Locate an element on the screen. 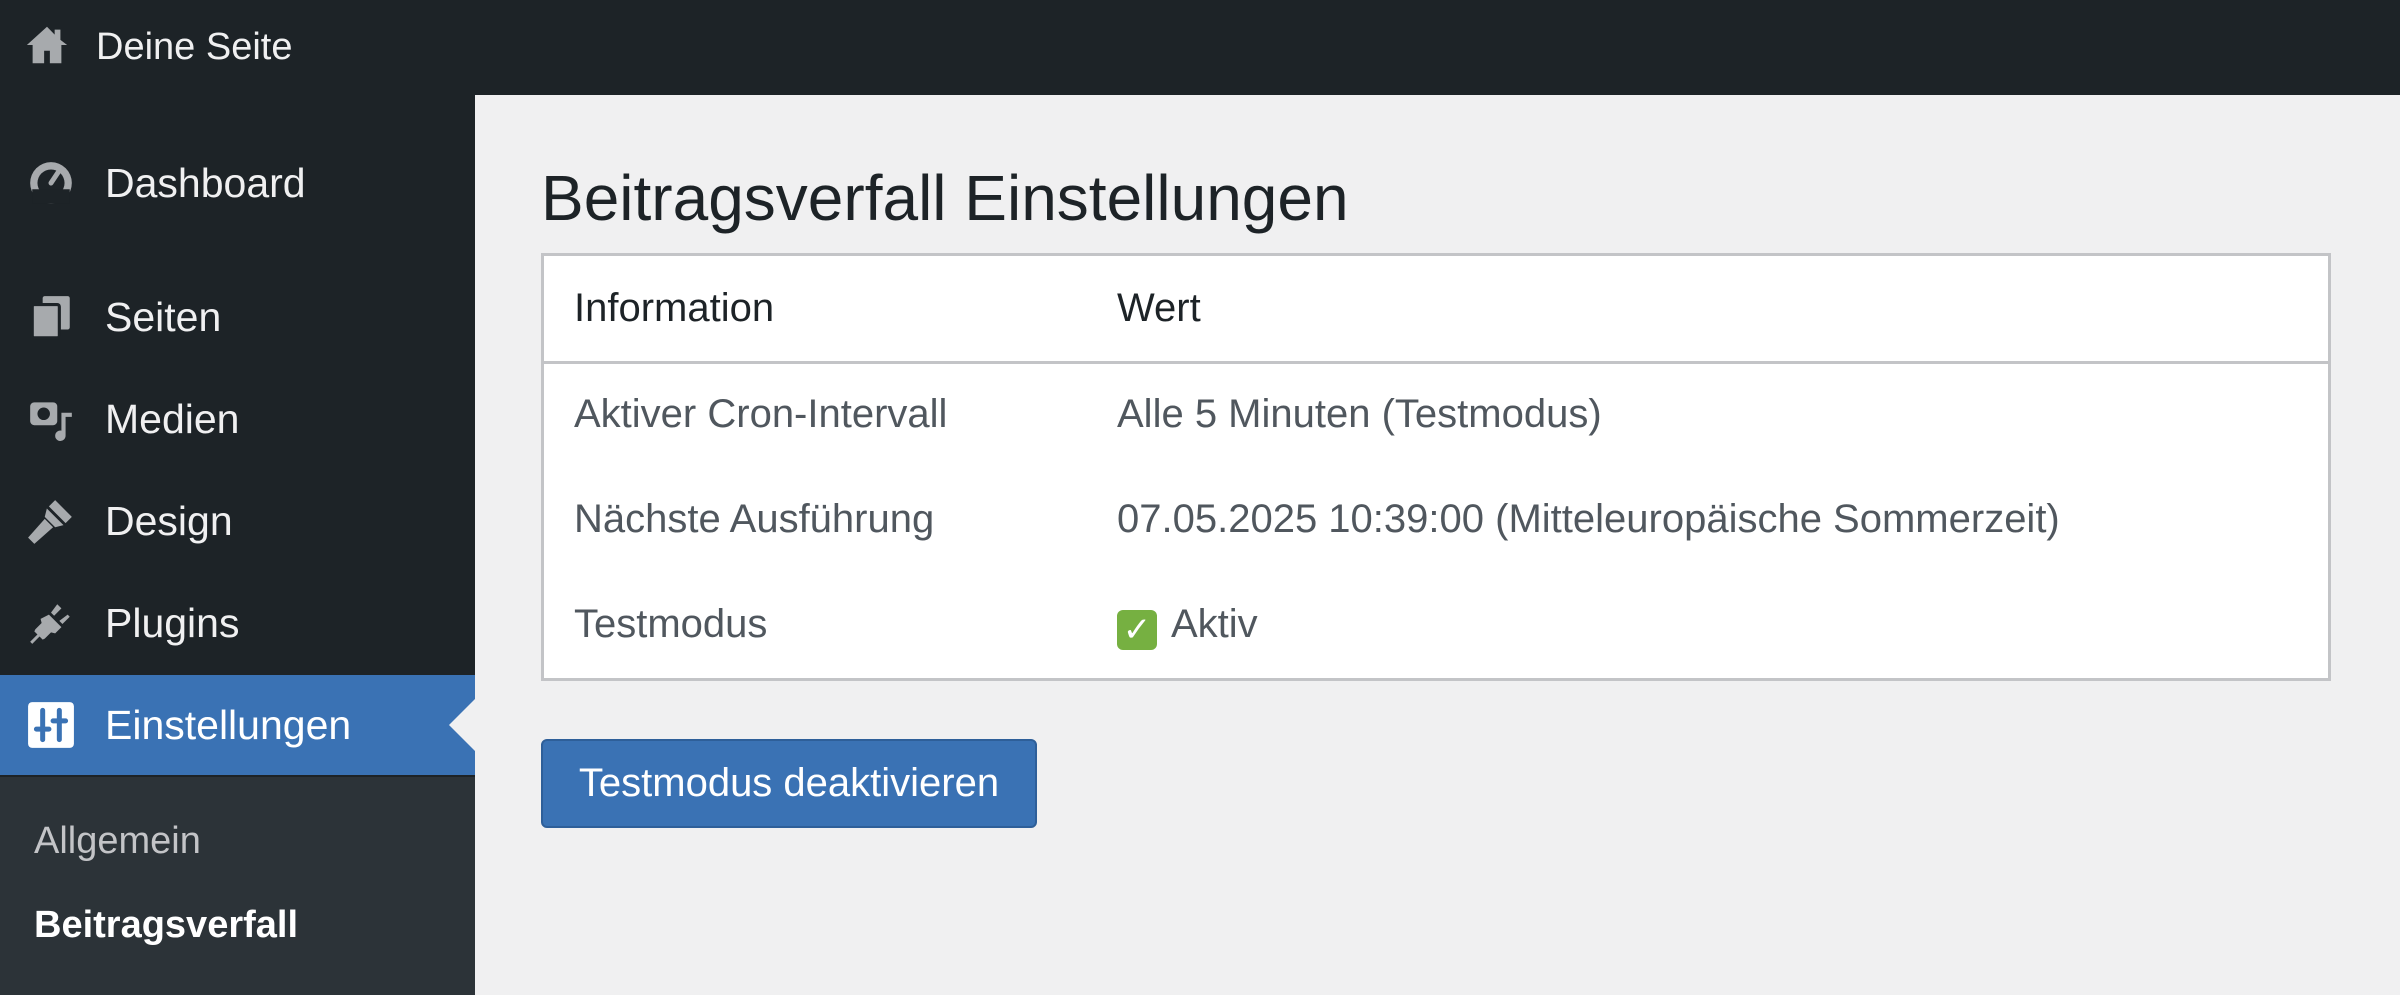 The width and height of the screenshot is (2400, 995). settings-submenu: Allgemein Beitragsverfall is located at coordinates (237, 886).